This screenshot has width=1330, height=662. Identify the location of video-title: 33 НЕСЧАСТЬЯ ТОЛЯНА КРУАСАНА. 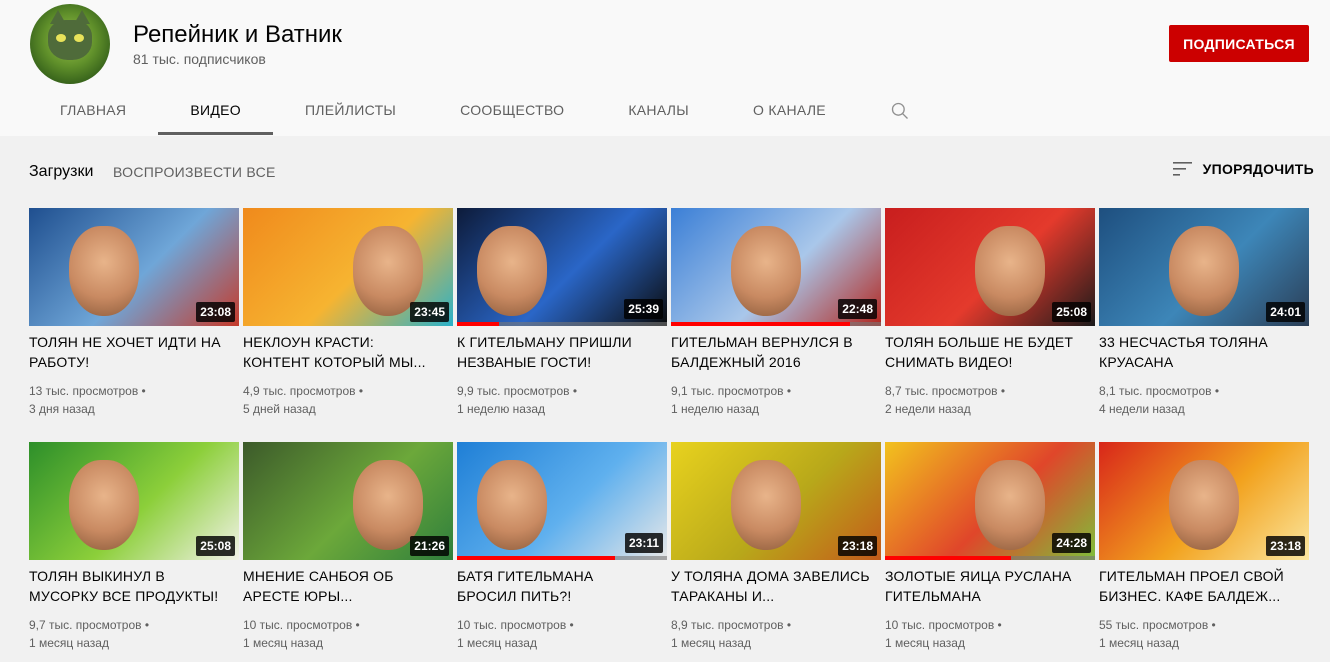
(1199, 352).